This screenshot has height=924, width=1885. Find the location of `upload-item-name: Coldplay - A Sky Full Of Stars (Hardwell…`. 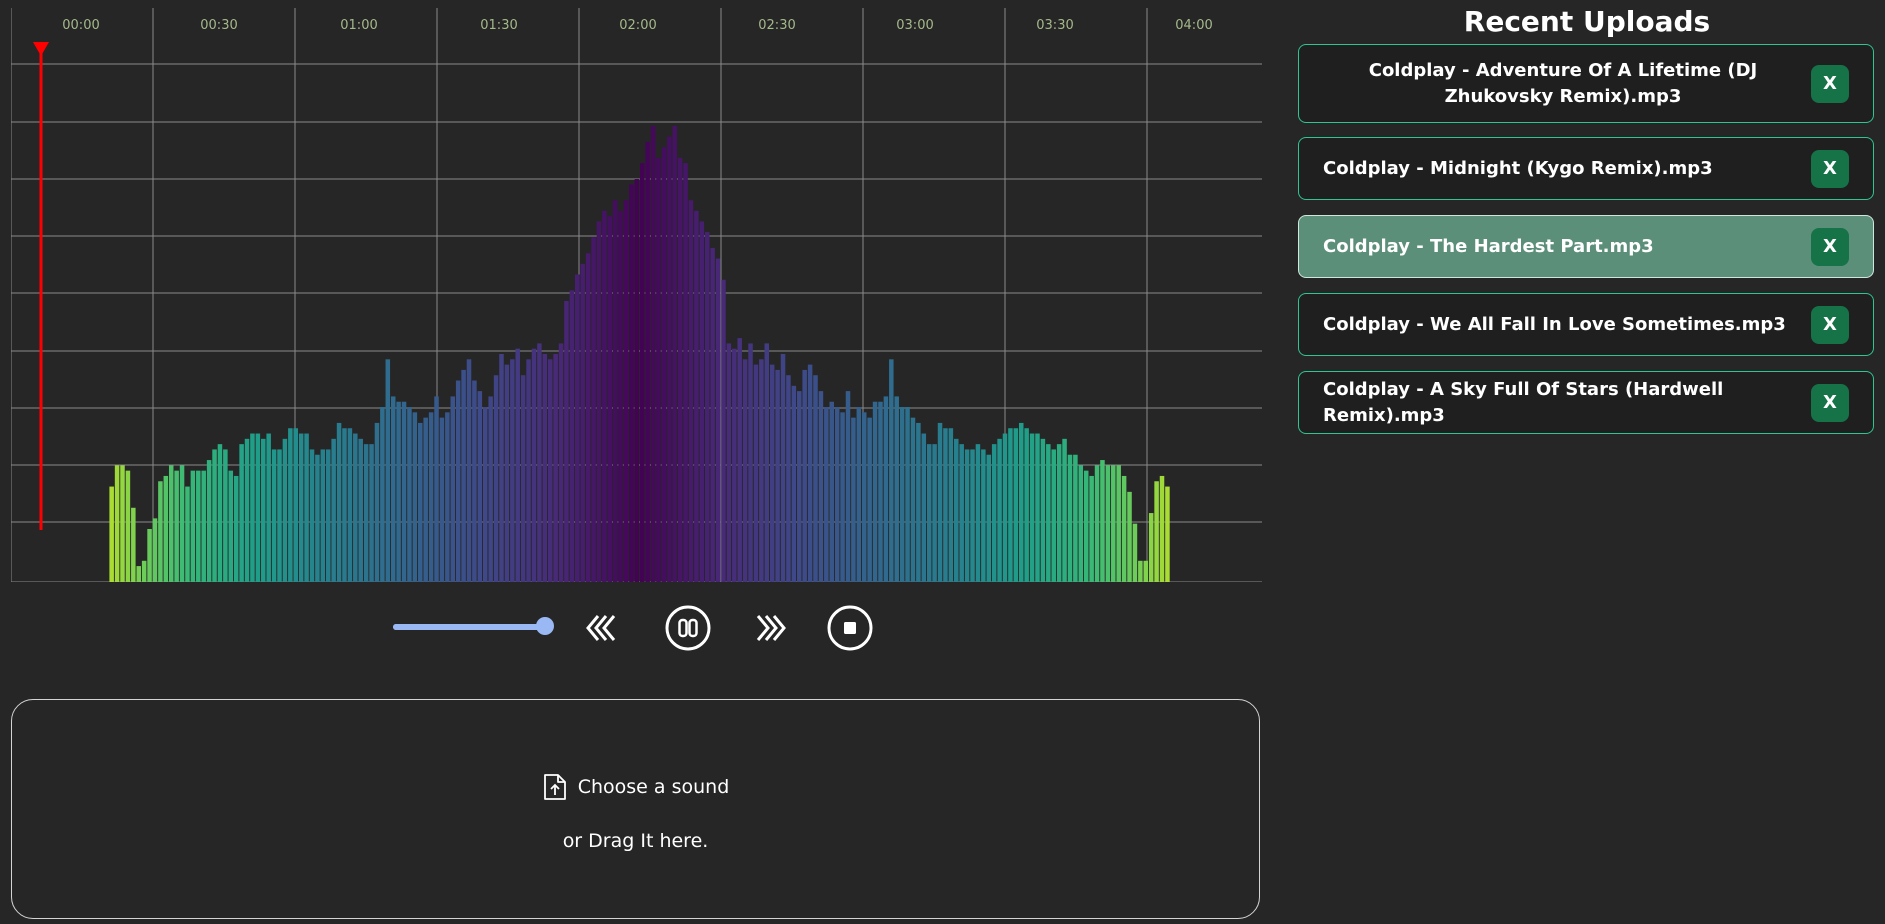

upload-item-name: Coldplay - A Sky Full Of Stars (Hardwell… is located at coordinates (1555, 403).